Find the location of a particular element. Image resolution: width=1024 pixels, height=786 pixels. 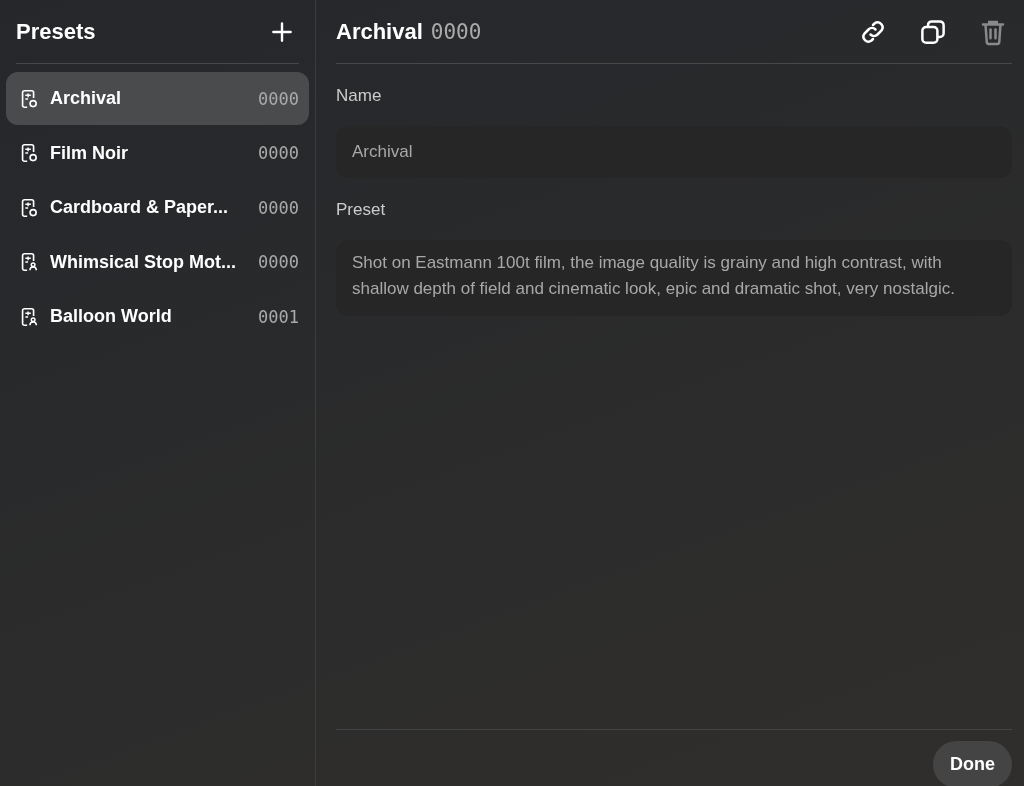

preset-title: Archival is located at coordinates (379, 31).